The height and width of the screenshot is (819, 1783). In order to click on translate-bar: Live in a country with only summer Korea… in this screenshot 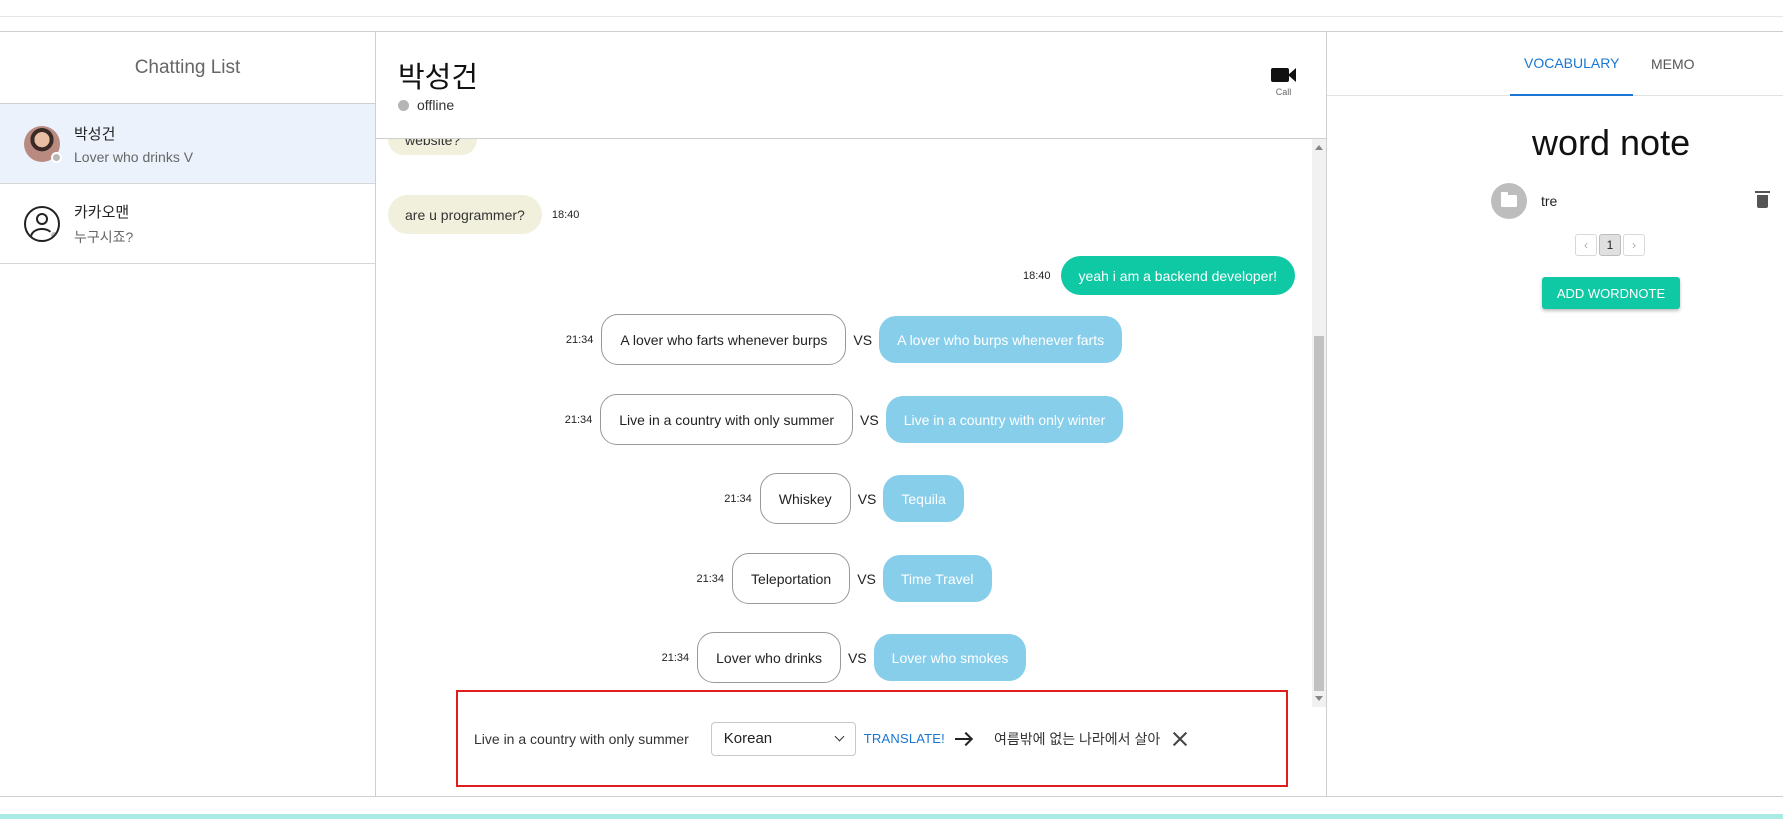, I will do `click(872, 738)`.